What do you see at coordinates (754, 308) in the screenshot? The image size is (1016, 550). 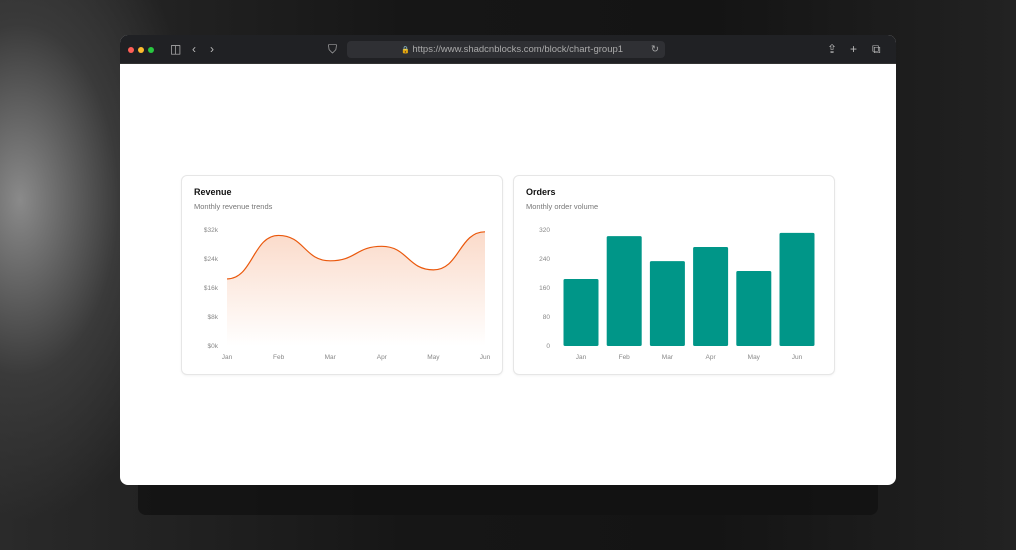 I see `bar-may` at bounding box center [754, 308].